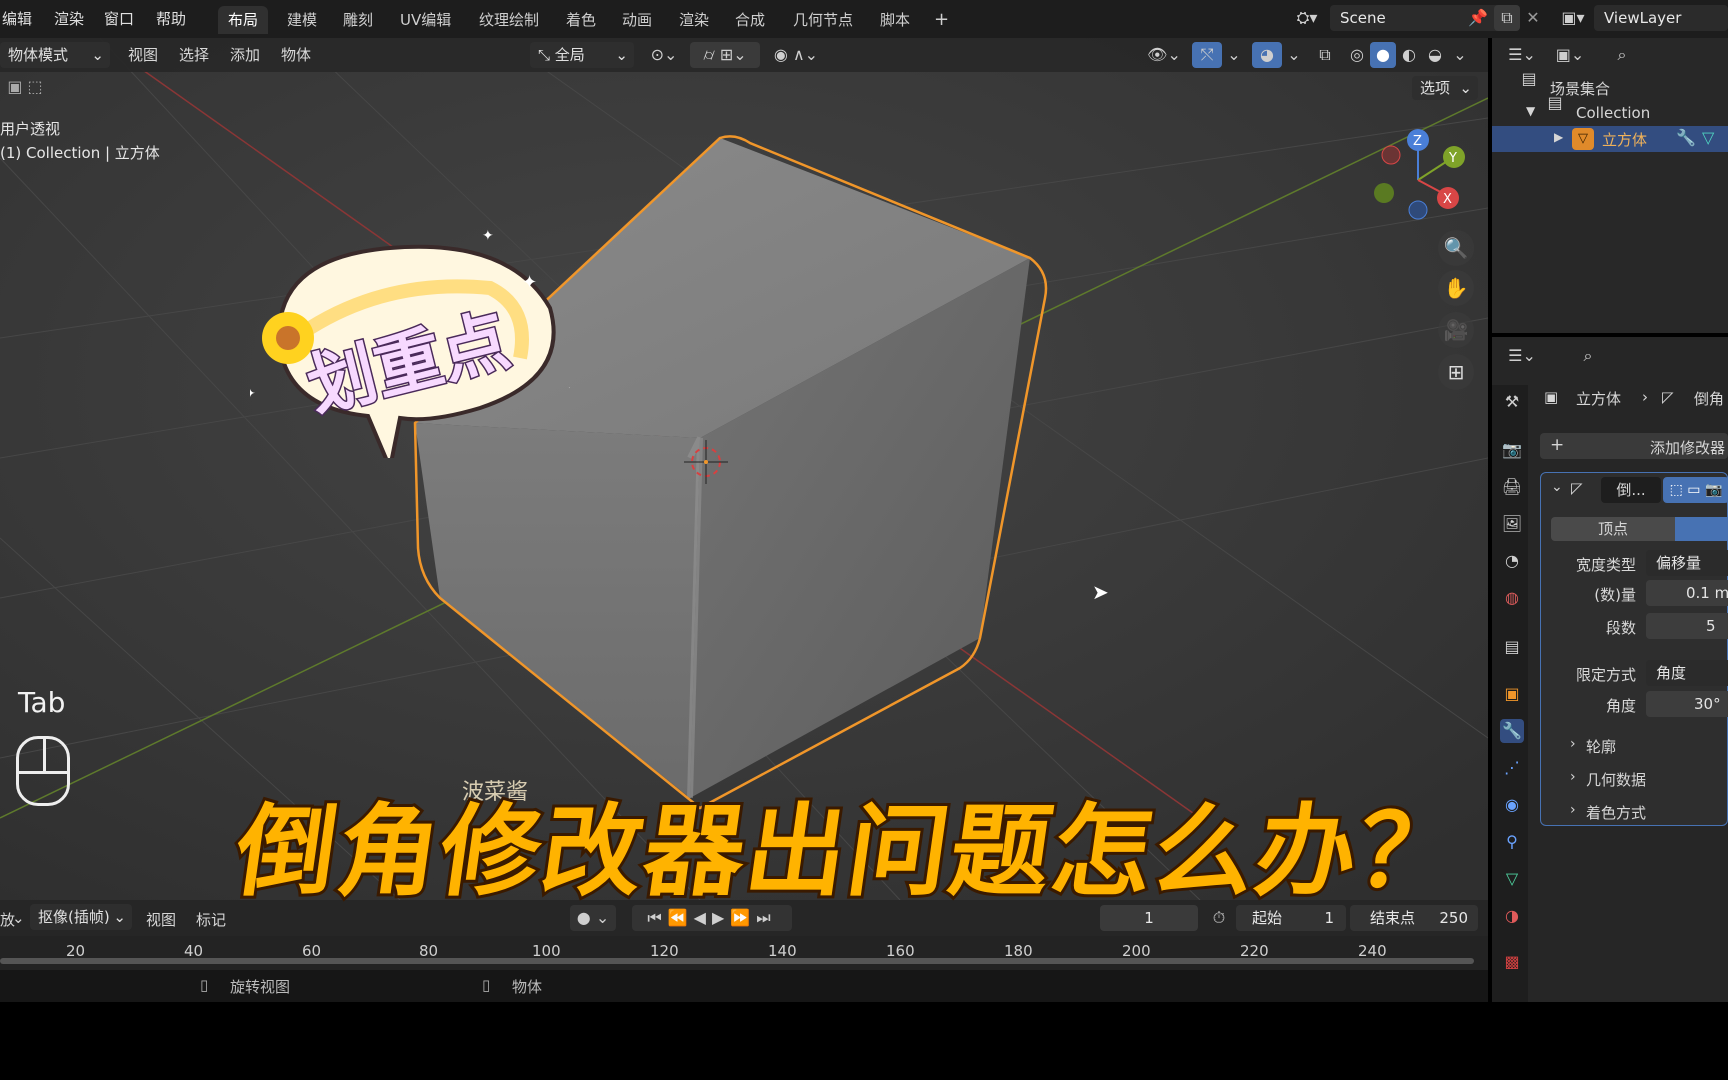 This screenshot has width=1728, height=1080. I want to click on tab-compositing: 合成, so click(750, 20).